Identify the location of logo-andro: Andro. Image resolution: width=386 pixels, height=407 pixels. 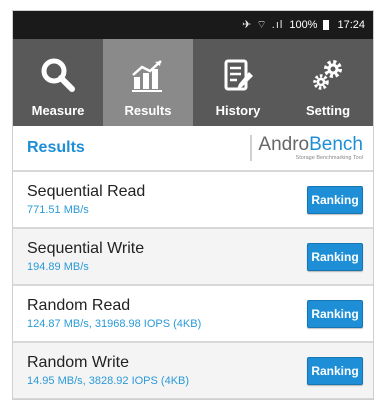
(284, 144).